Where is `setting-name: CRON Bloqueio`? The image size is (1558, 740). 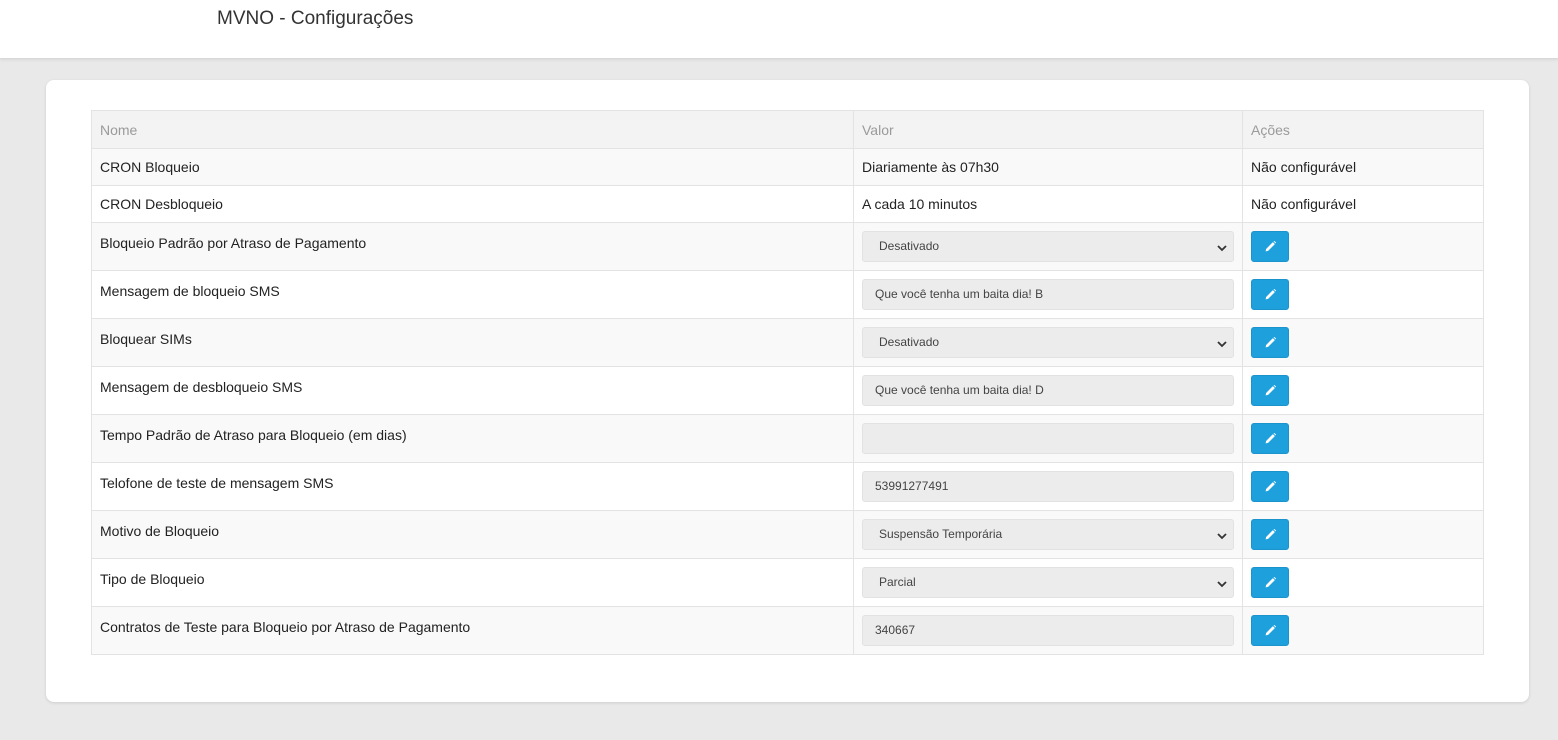 setting-name: CRON Bloqueio is located at coordinates (472, 167).